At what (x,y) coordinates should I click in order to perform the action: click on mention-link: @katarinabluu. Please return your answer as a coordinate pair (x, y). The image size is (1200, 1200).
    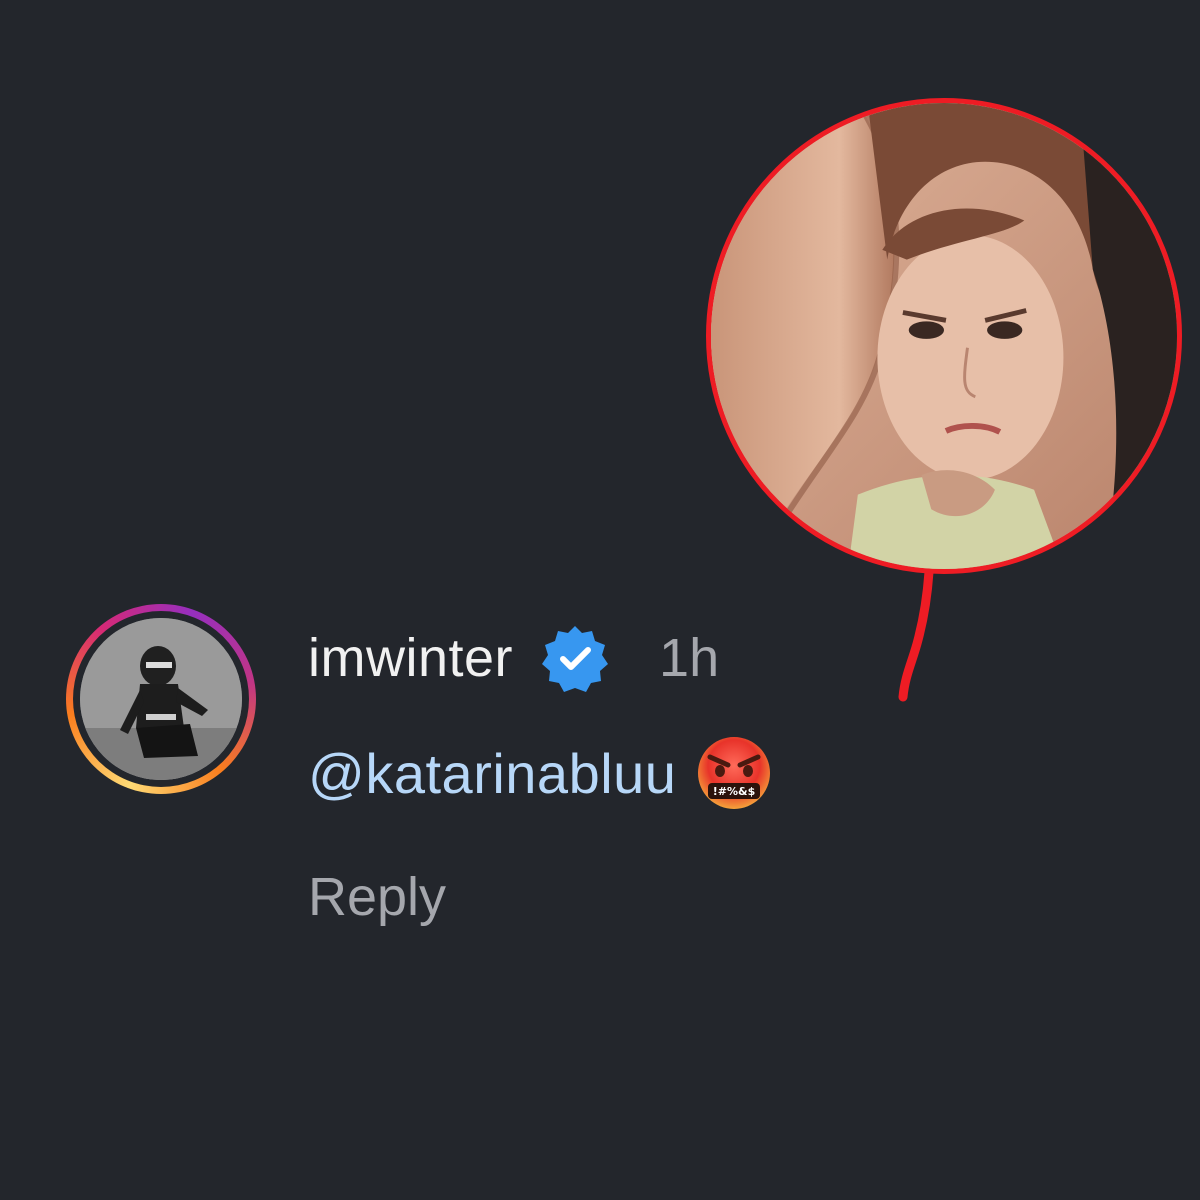
    Looking at the image, I should click on (492, 773).